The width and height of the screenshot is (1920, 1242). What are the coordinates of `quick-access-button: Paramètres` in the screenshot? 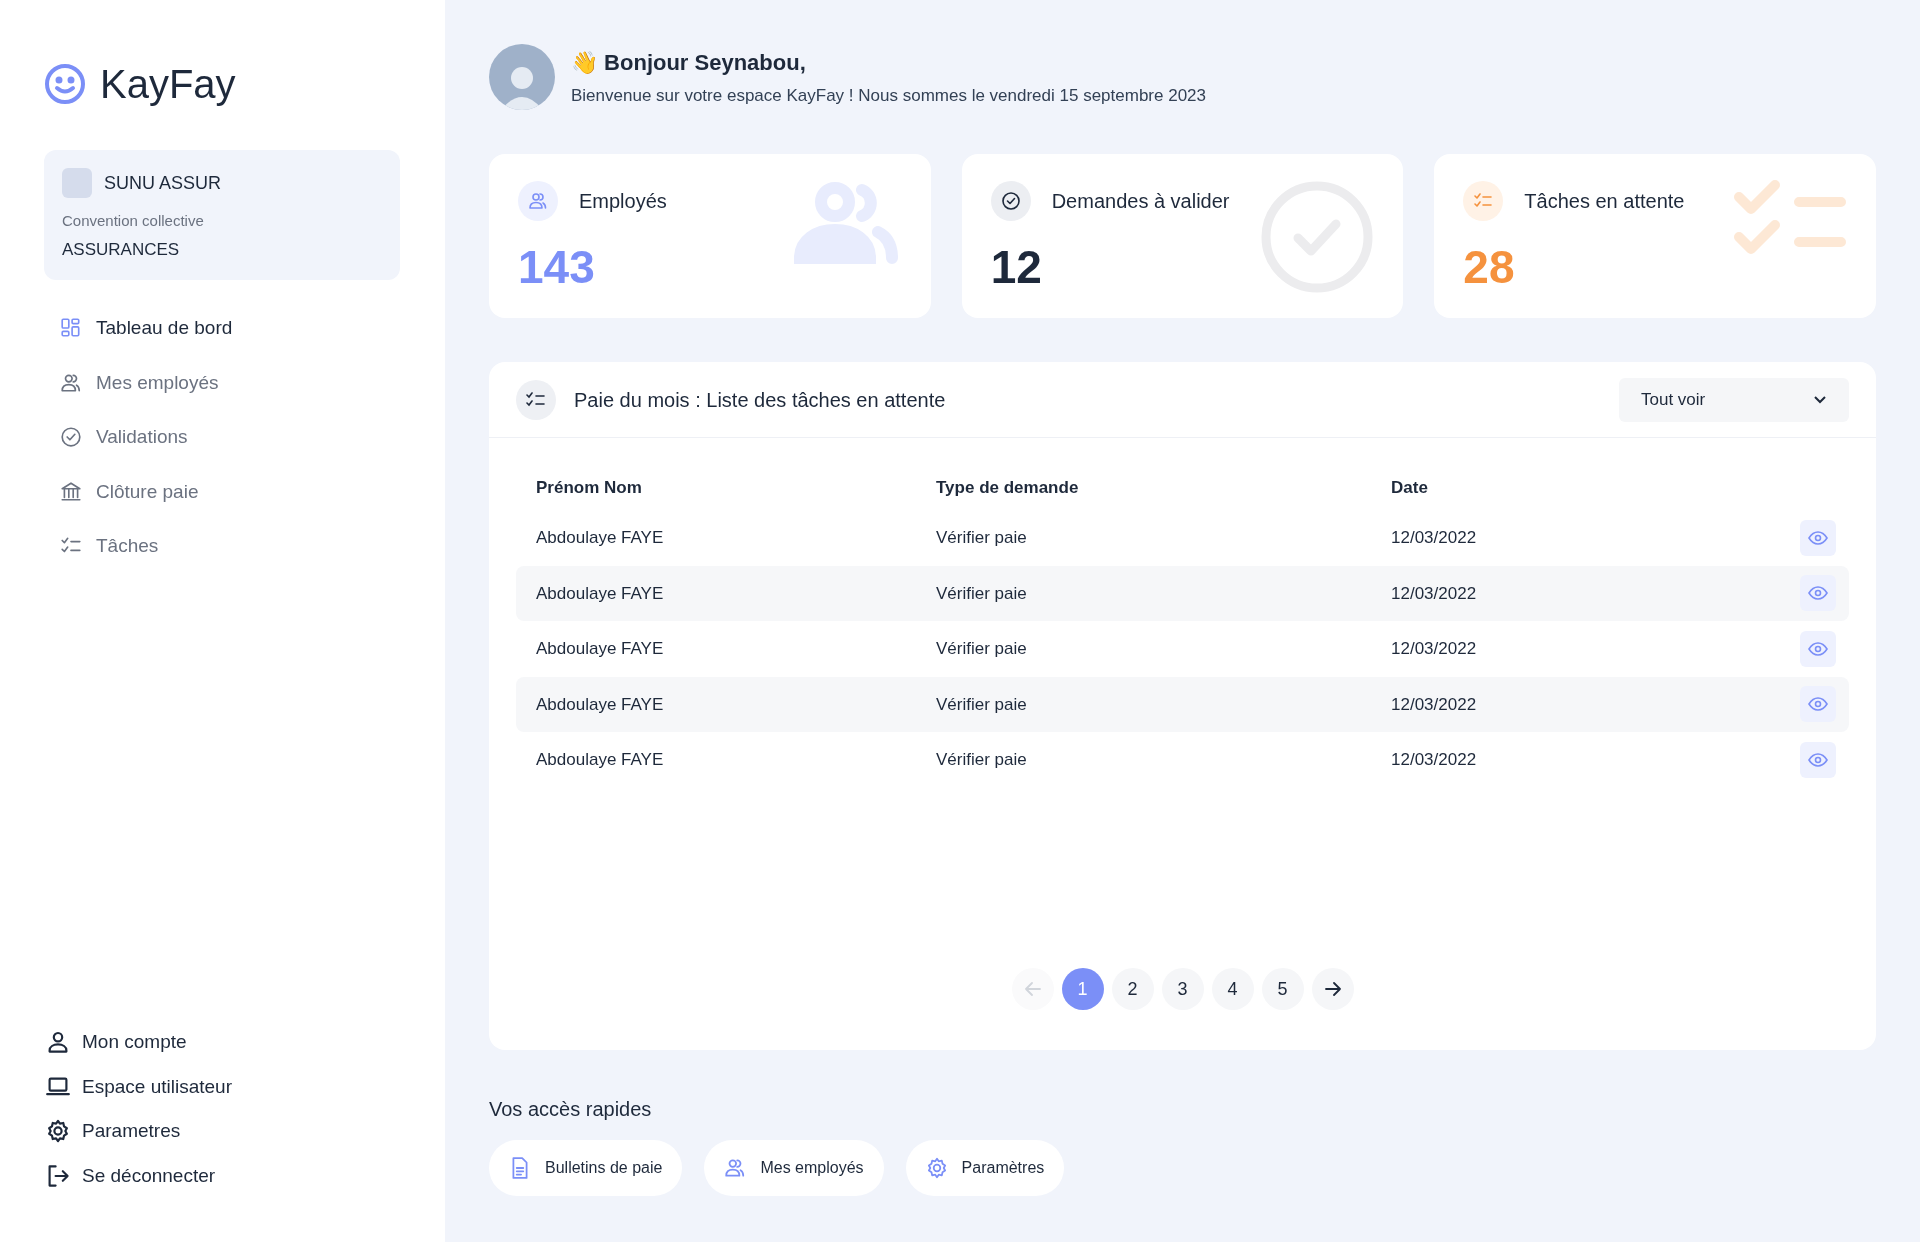 It's located at (985, 1168).